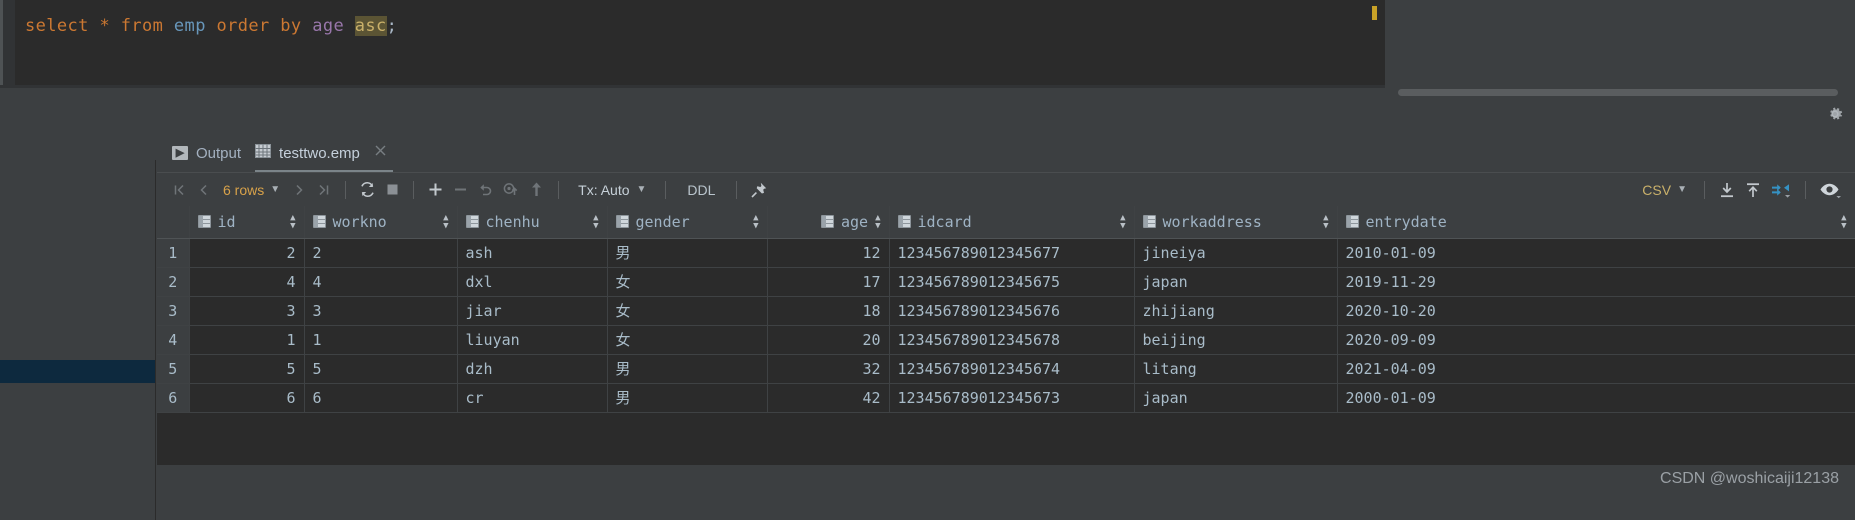  Describe the element at coordinates (1835, 114) in the screenshot. I see `gear-icon` at that location.